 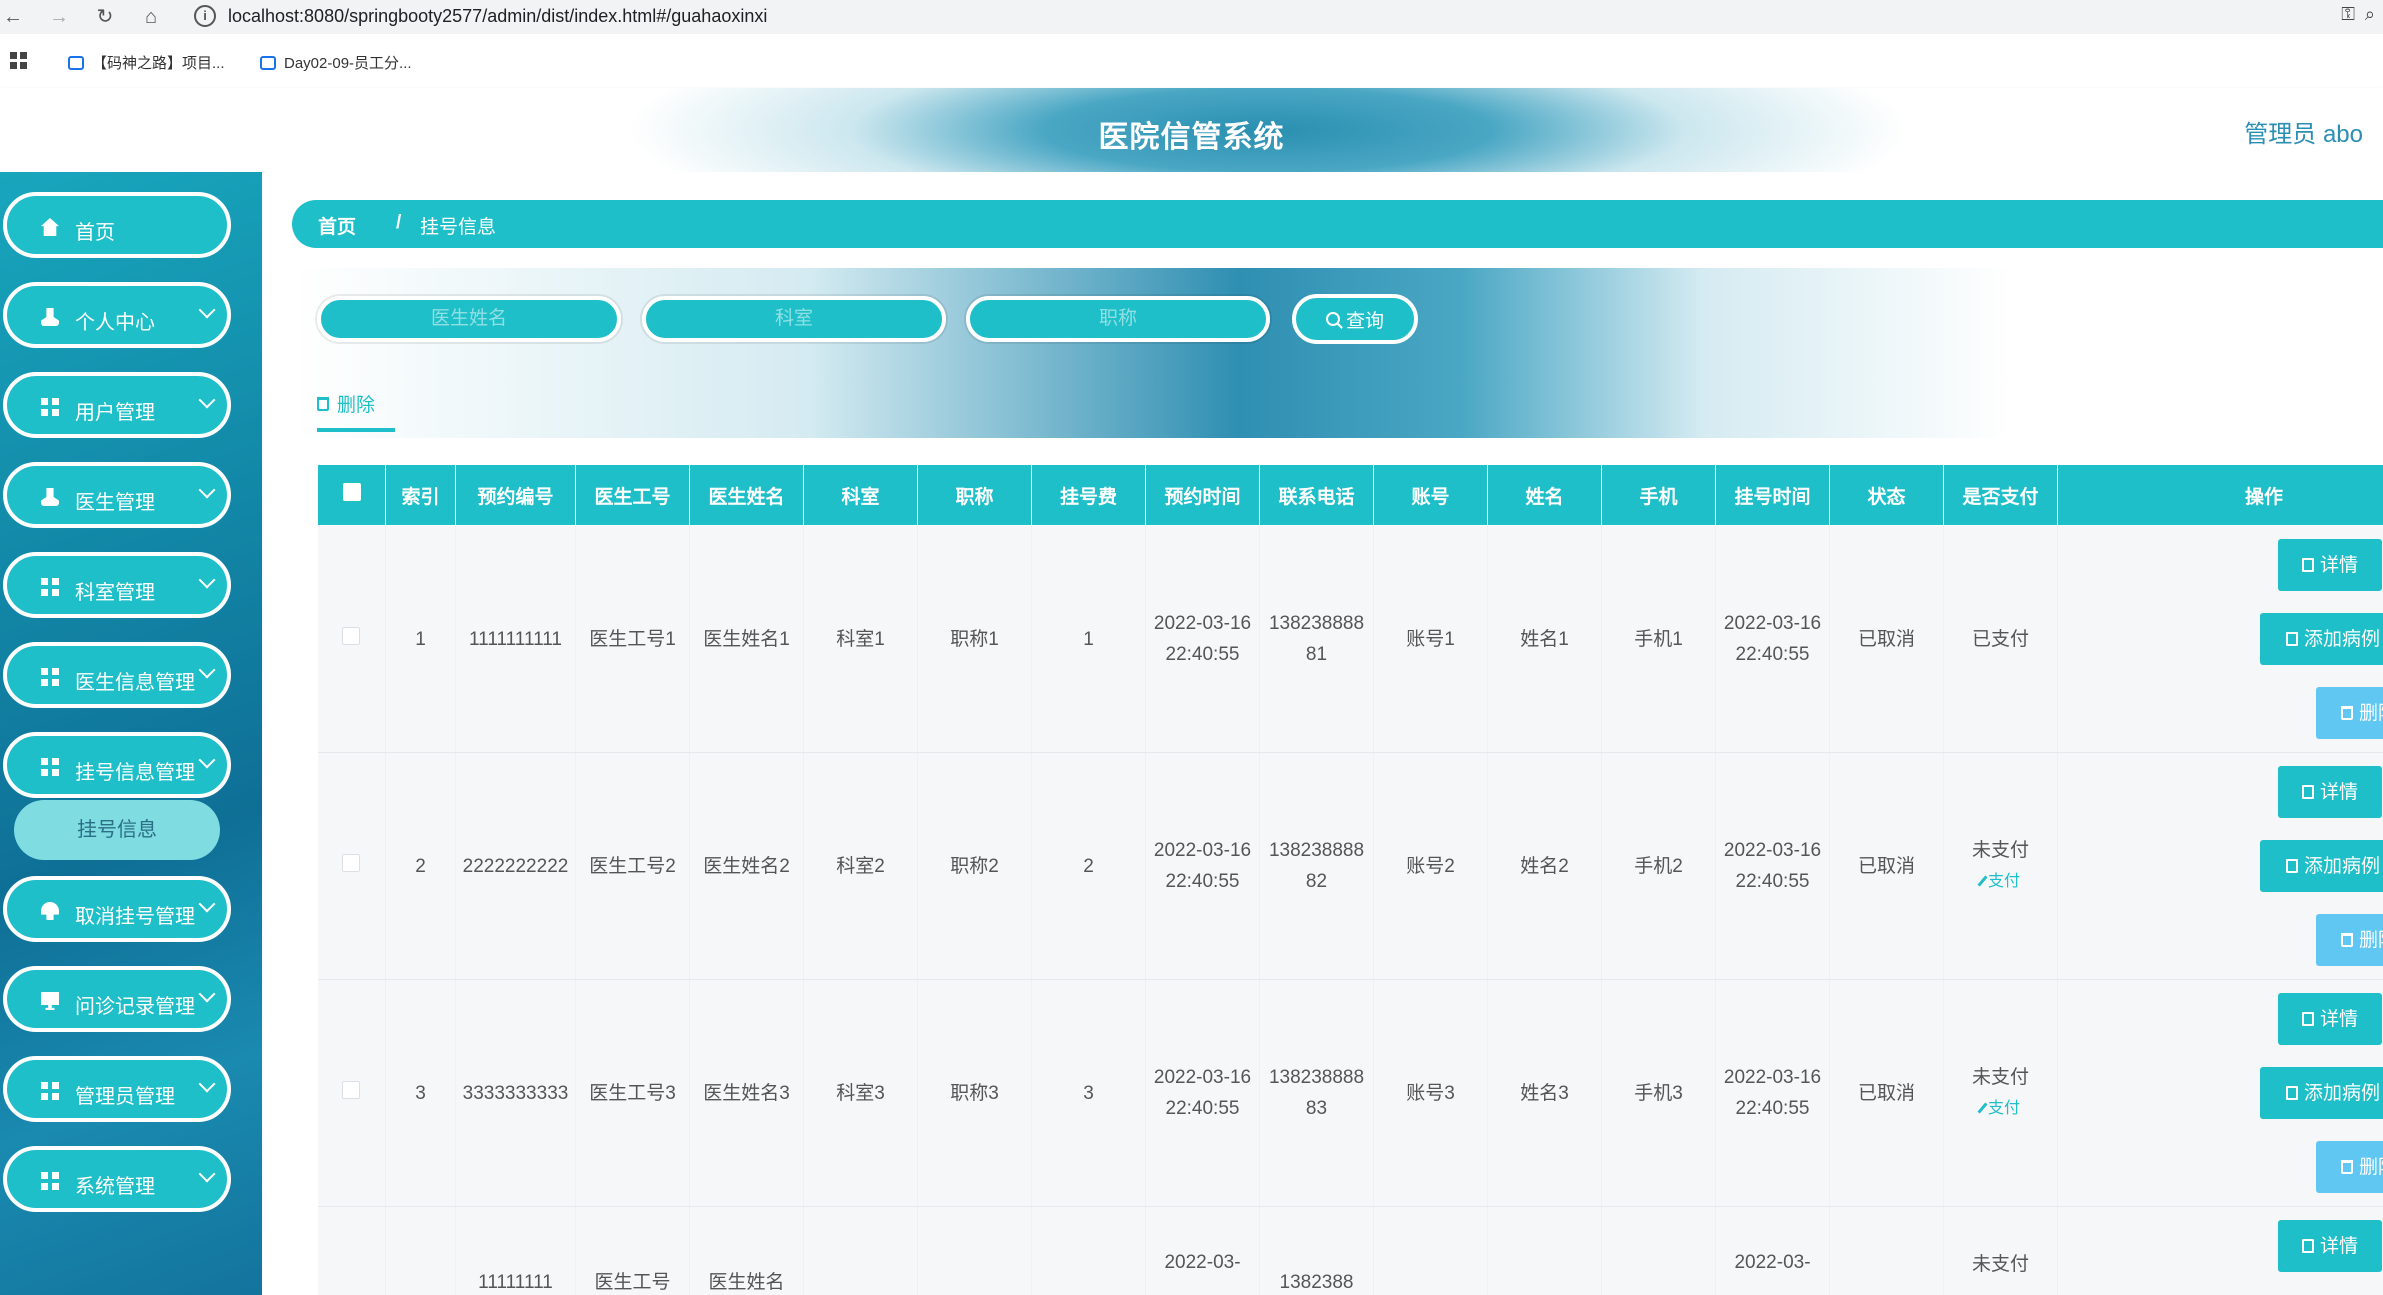 What do you see at coordinates (105, 17) in the screenshot?
I see `reload-icon: ↻` at bounding box center [105, 17].